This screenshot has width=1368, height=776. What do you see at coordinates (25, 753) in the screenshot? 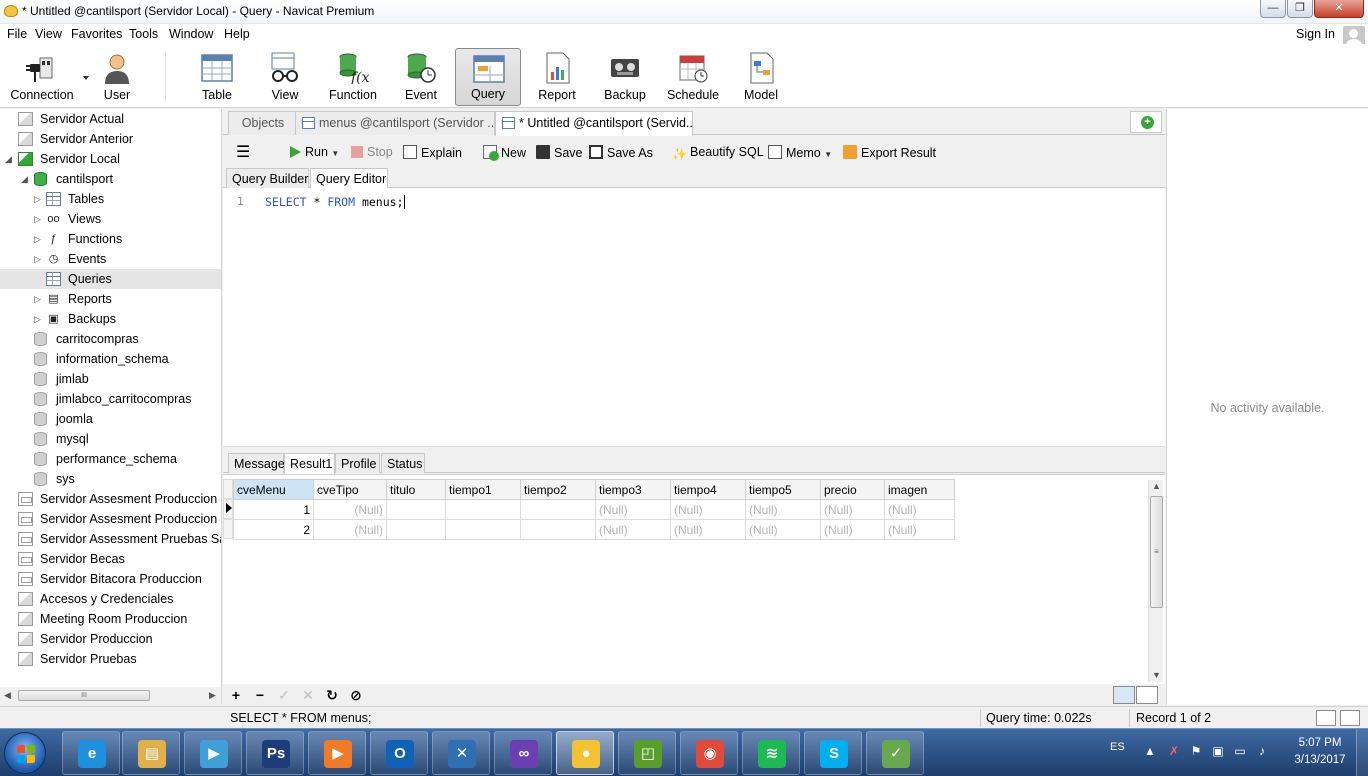
I see `start-button` at bounding box center [25, 753].